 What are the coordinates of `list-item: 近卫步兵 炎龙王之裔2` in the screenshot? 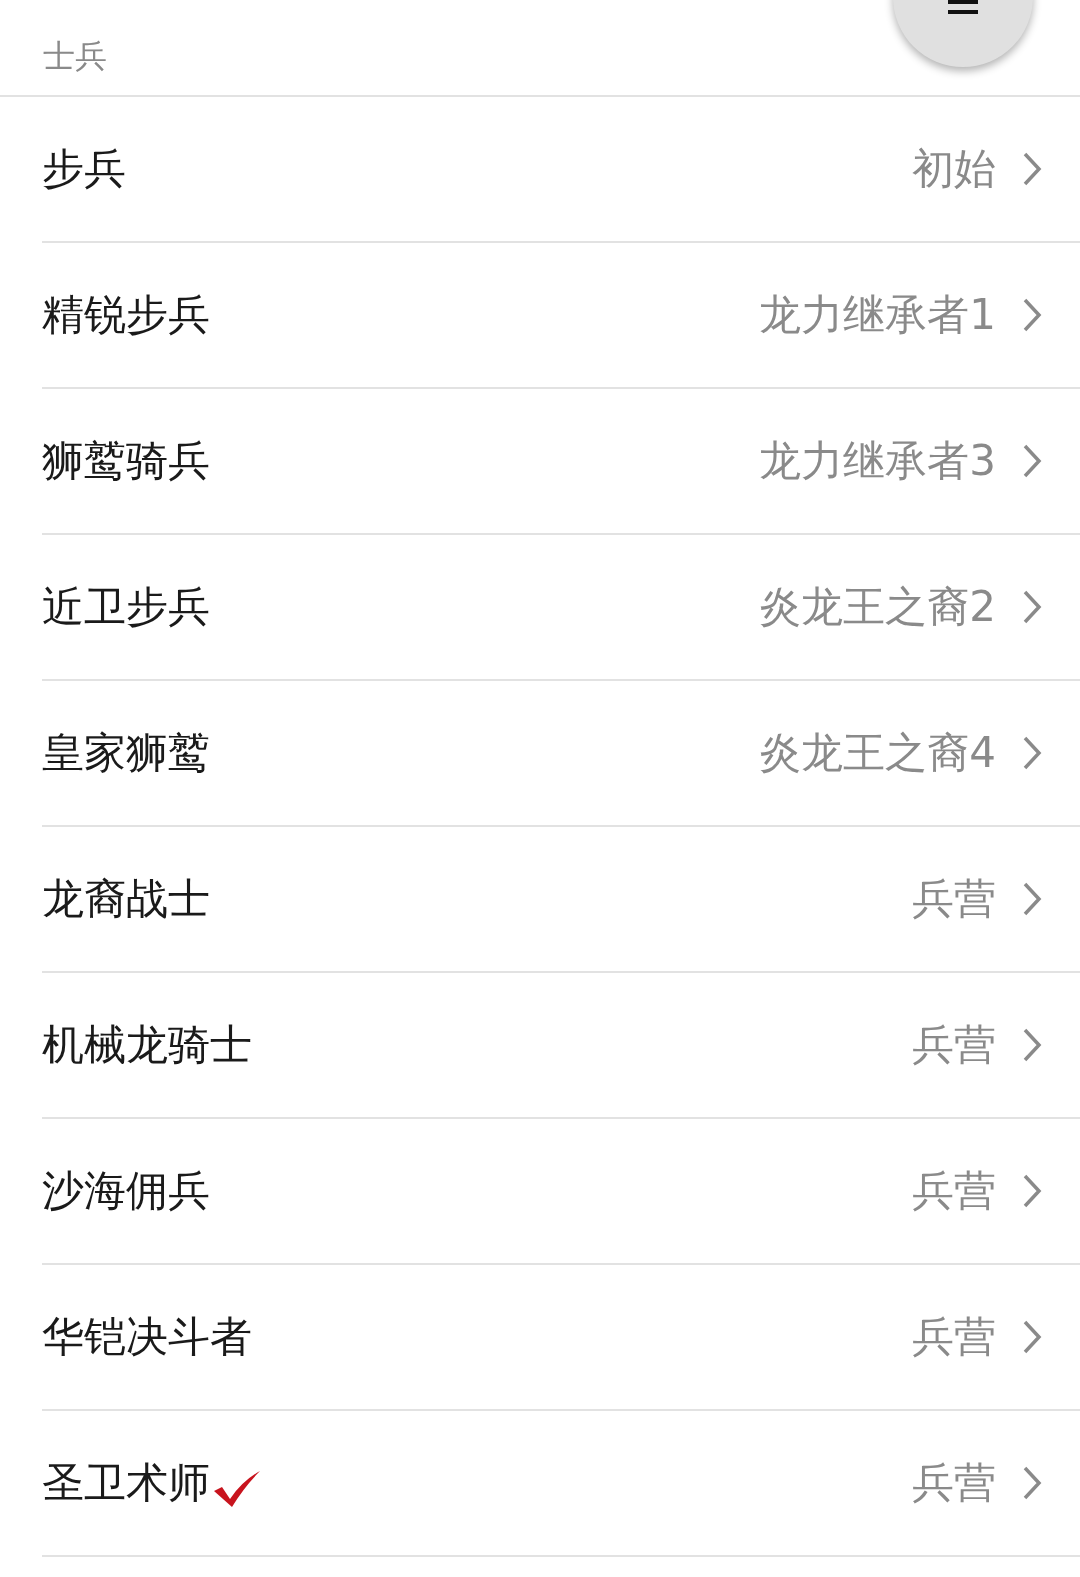 It's located at (561, 608).